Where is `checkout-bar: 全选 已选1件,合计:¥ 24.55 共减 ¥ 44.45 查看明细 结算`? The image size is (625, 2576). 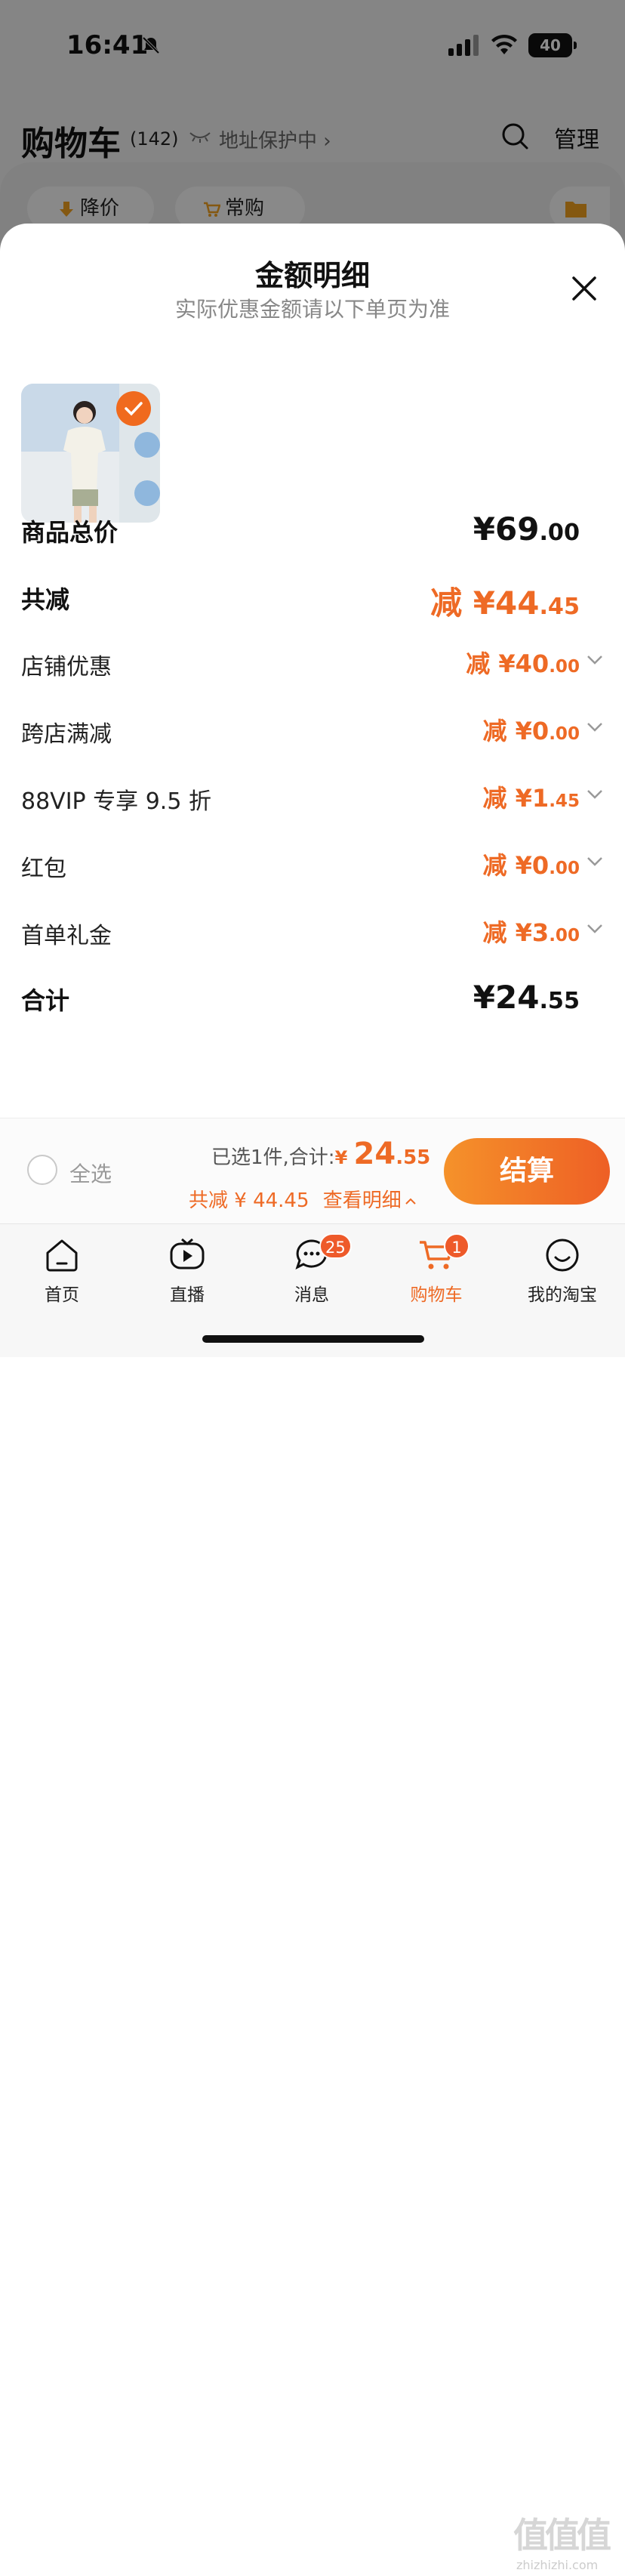
checkout-bar: 全选 已选1件,合计:¥ 24.55 共减 ¥ 44.45 查看明细 结算 is located at coordinates (312, 1171).